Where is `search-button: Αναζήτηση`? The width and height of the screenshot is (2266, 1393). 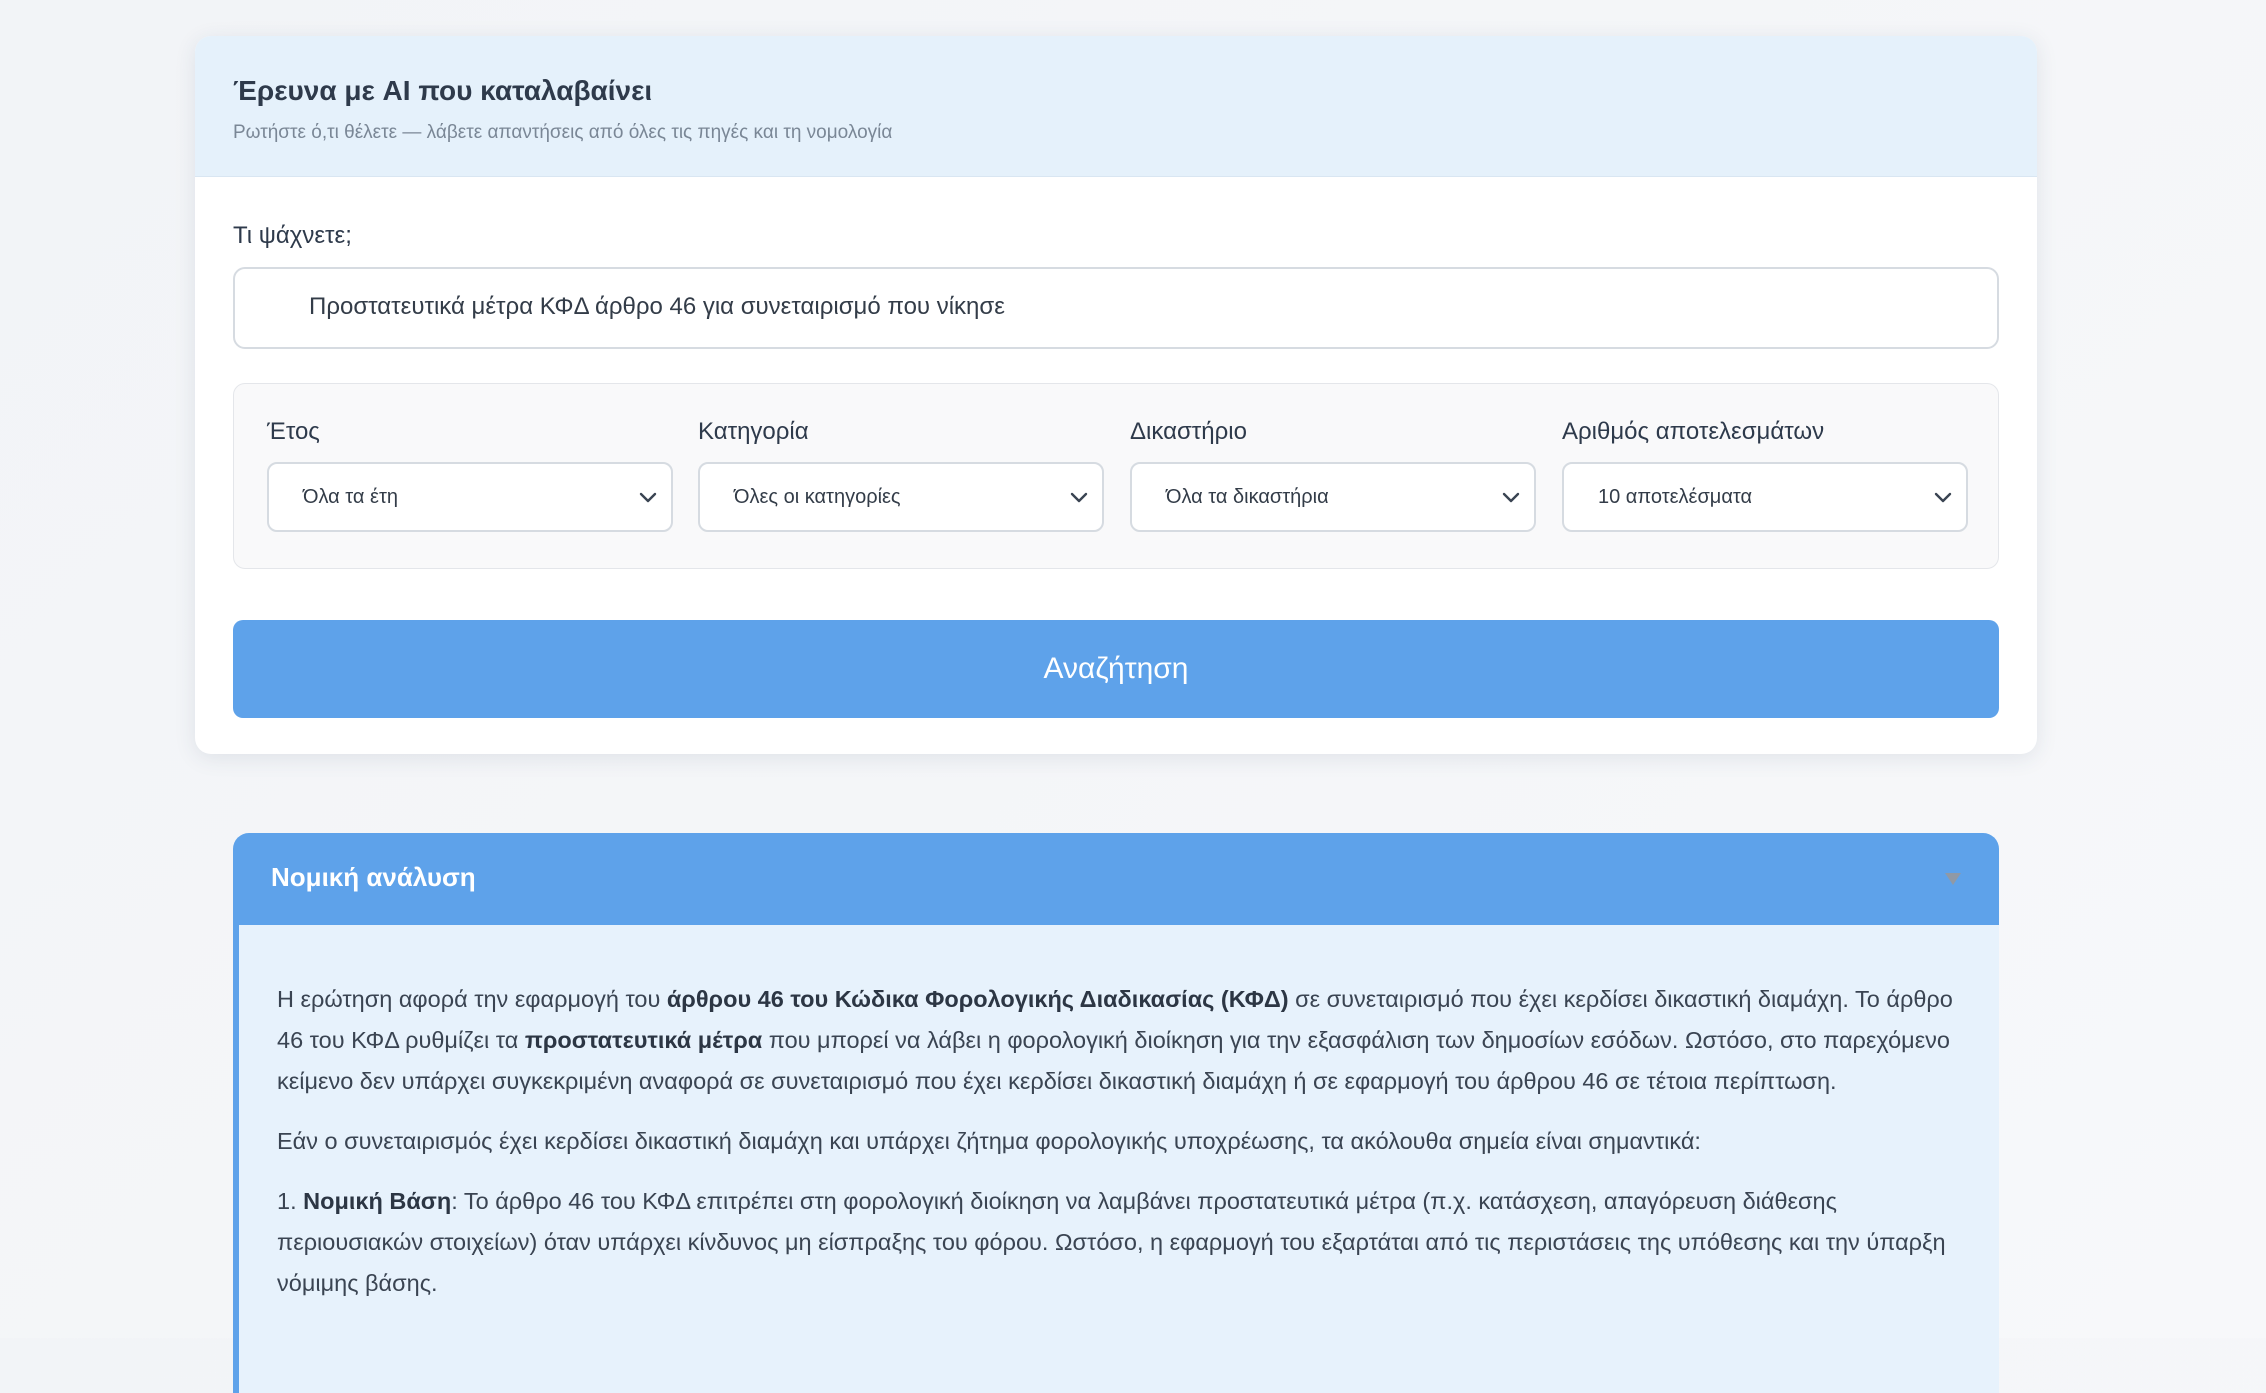
search-button: Αναζήτηση is located at coordinates (1116, 669).